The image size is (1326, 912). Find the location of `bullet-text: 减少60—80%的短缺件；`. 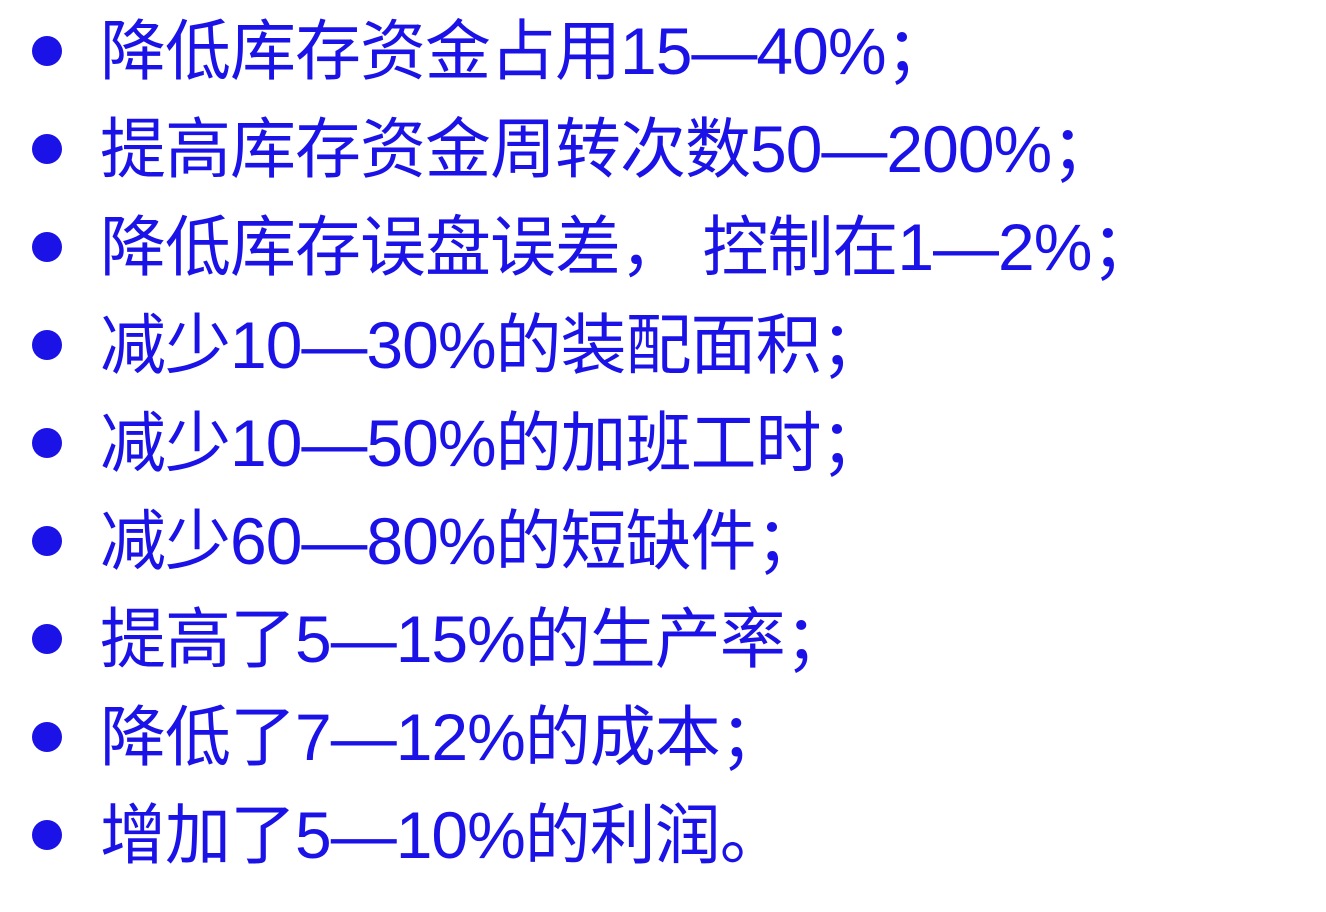

bullet-text: 减少60—80%的短缺件； is located at coordinates (461, 541).